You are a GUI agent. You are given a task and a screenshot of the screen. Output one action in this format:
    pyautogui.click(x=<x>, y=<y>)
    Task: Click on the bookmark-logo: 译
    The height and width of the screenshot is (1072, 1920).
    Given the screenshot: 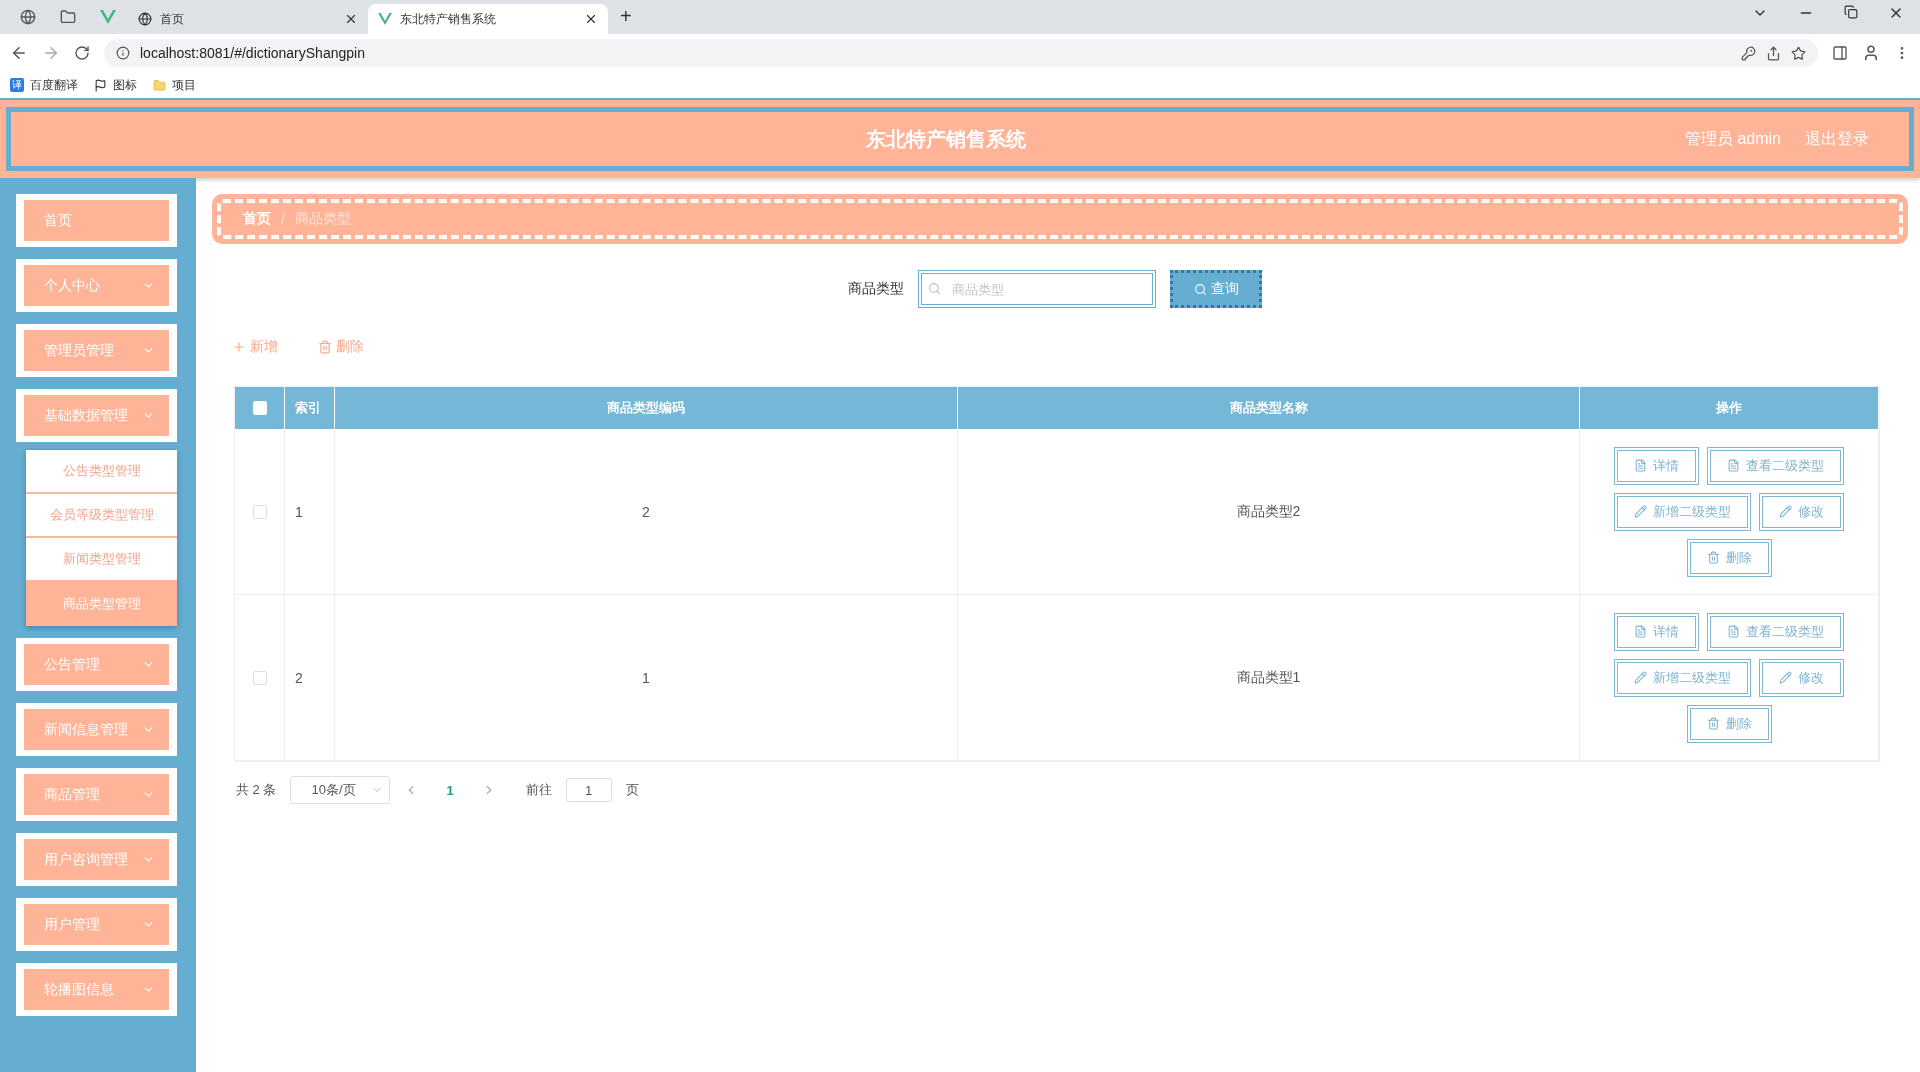 What is the action you would take?
    pyautogui.click(x=17, y=85)
    